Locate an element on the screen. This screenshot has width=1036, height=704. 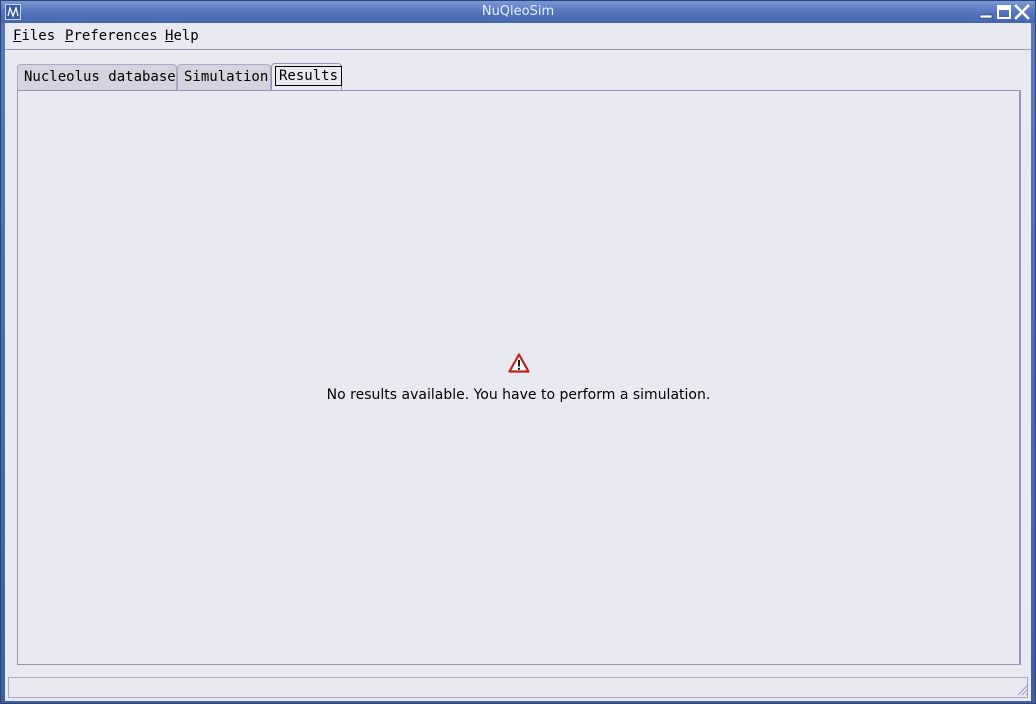
window-title: NuQleoSim is located at coordinates (518, 11).